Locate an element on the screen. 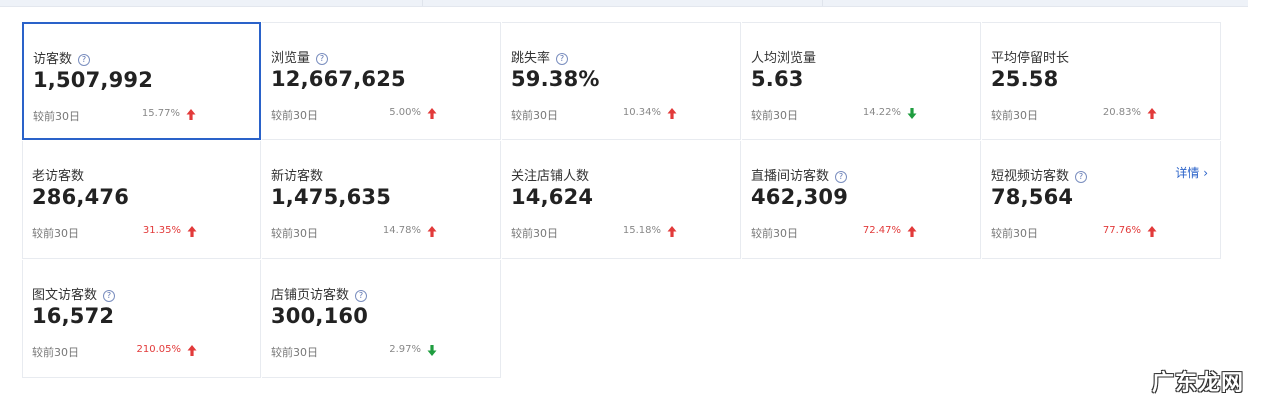 The height and width of the screenshot is (407, 1270). metric-label-text: 跳失率 is located at coordinates (531, 58).